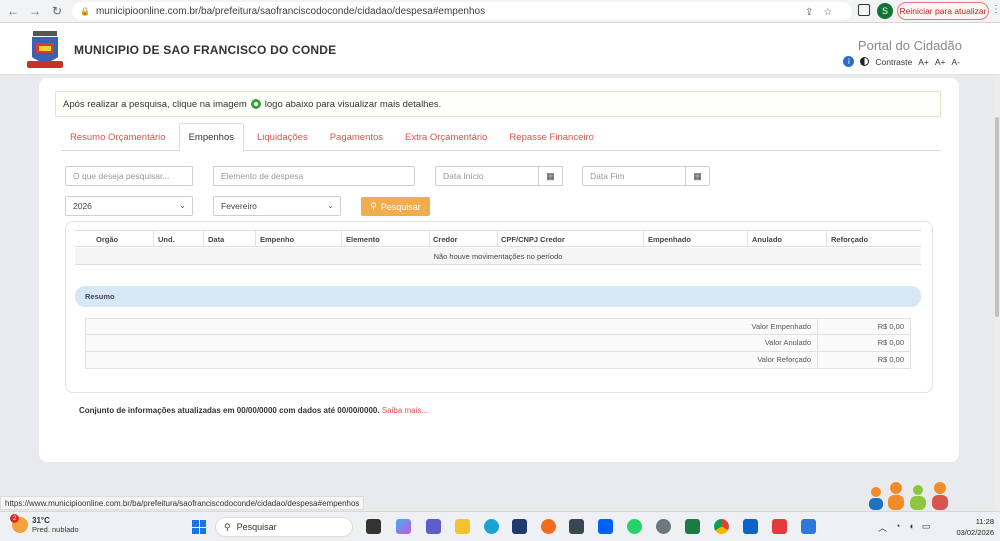 Image resolution: width=1000 pixels, height=541 pixels. Describe the element at coordinates (107, 239) in the screenshot. I see `col-orgao: Orgão` at that location.